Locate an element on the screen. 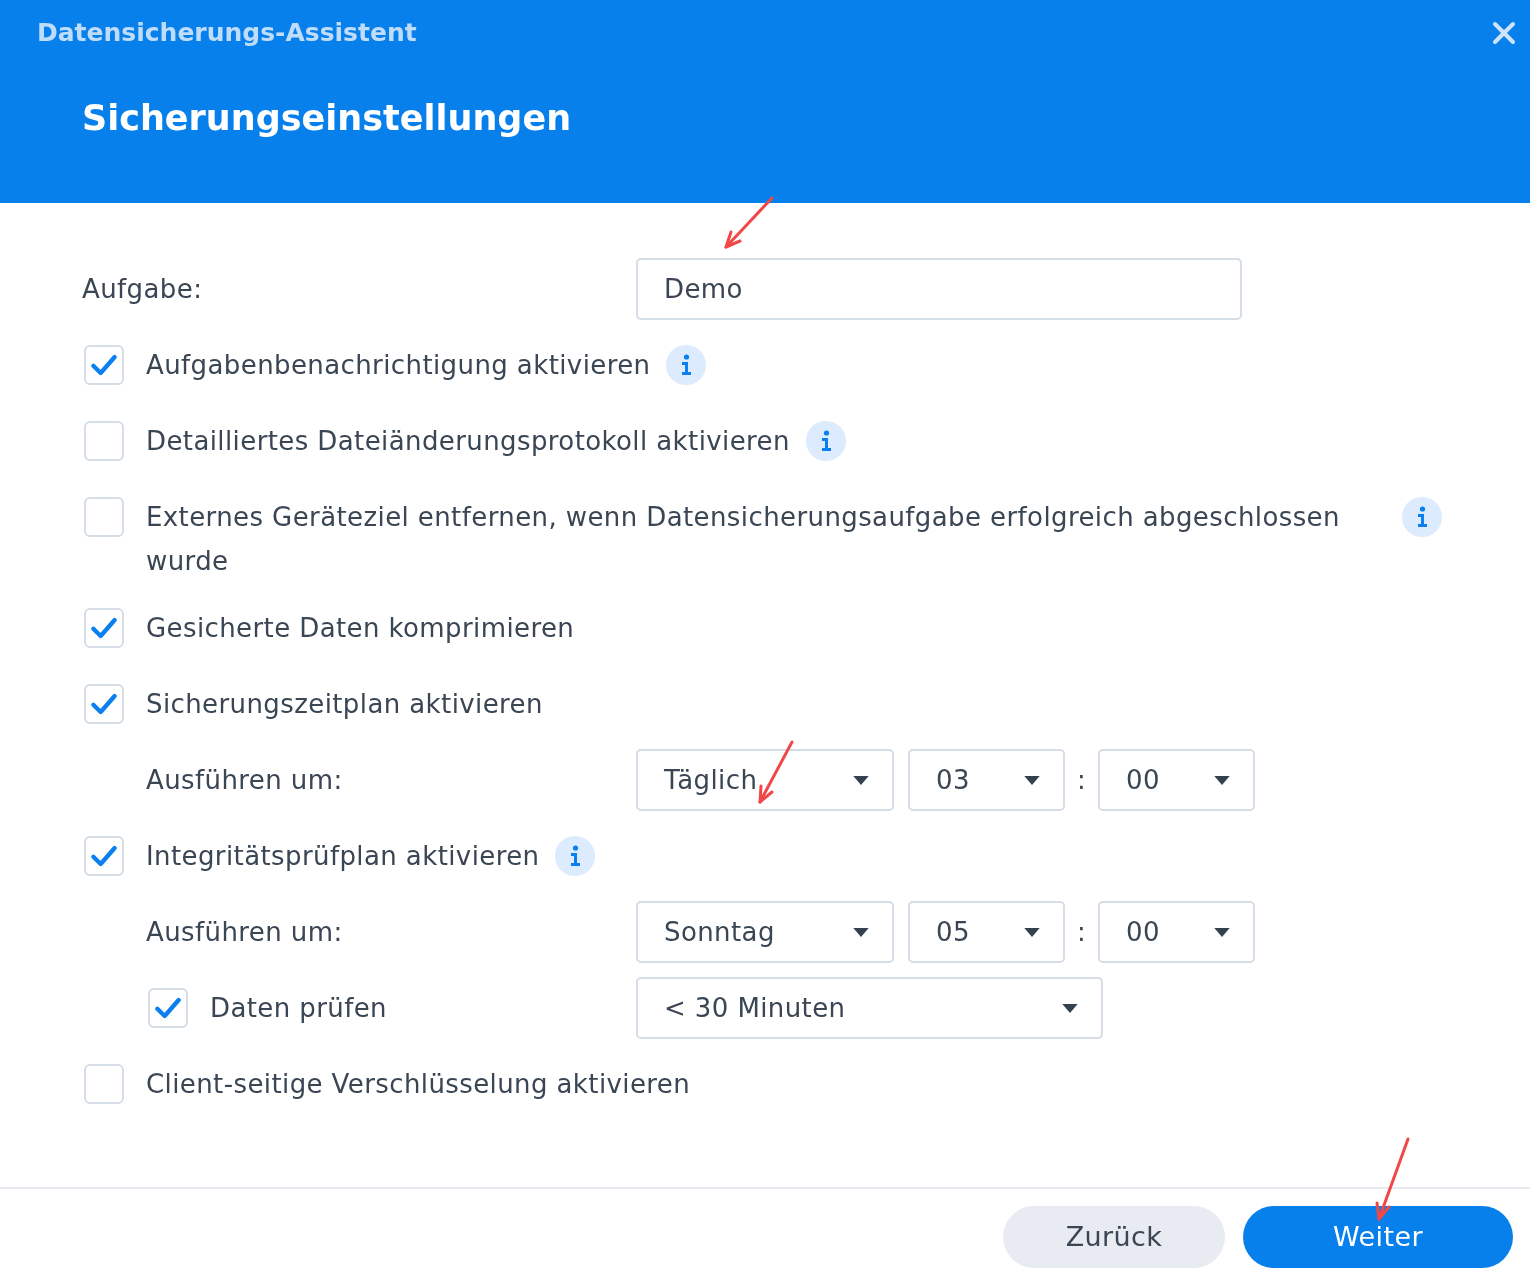  task-name-field: Demo is located at coordinates (939, 289).